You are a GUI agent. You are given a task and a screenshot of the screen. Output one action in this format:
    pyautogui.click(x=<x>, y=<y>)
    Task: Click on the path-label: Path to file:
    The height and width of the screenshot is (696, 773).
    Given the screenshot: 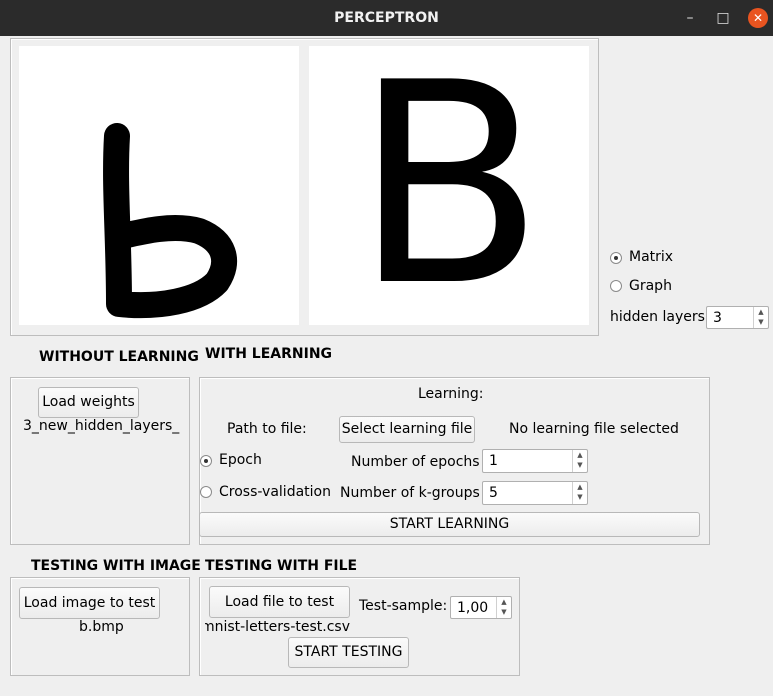 What is the action you would take?
    pyautogui.click(x=267, y=429)
    